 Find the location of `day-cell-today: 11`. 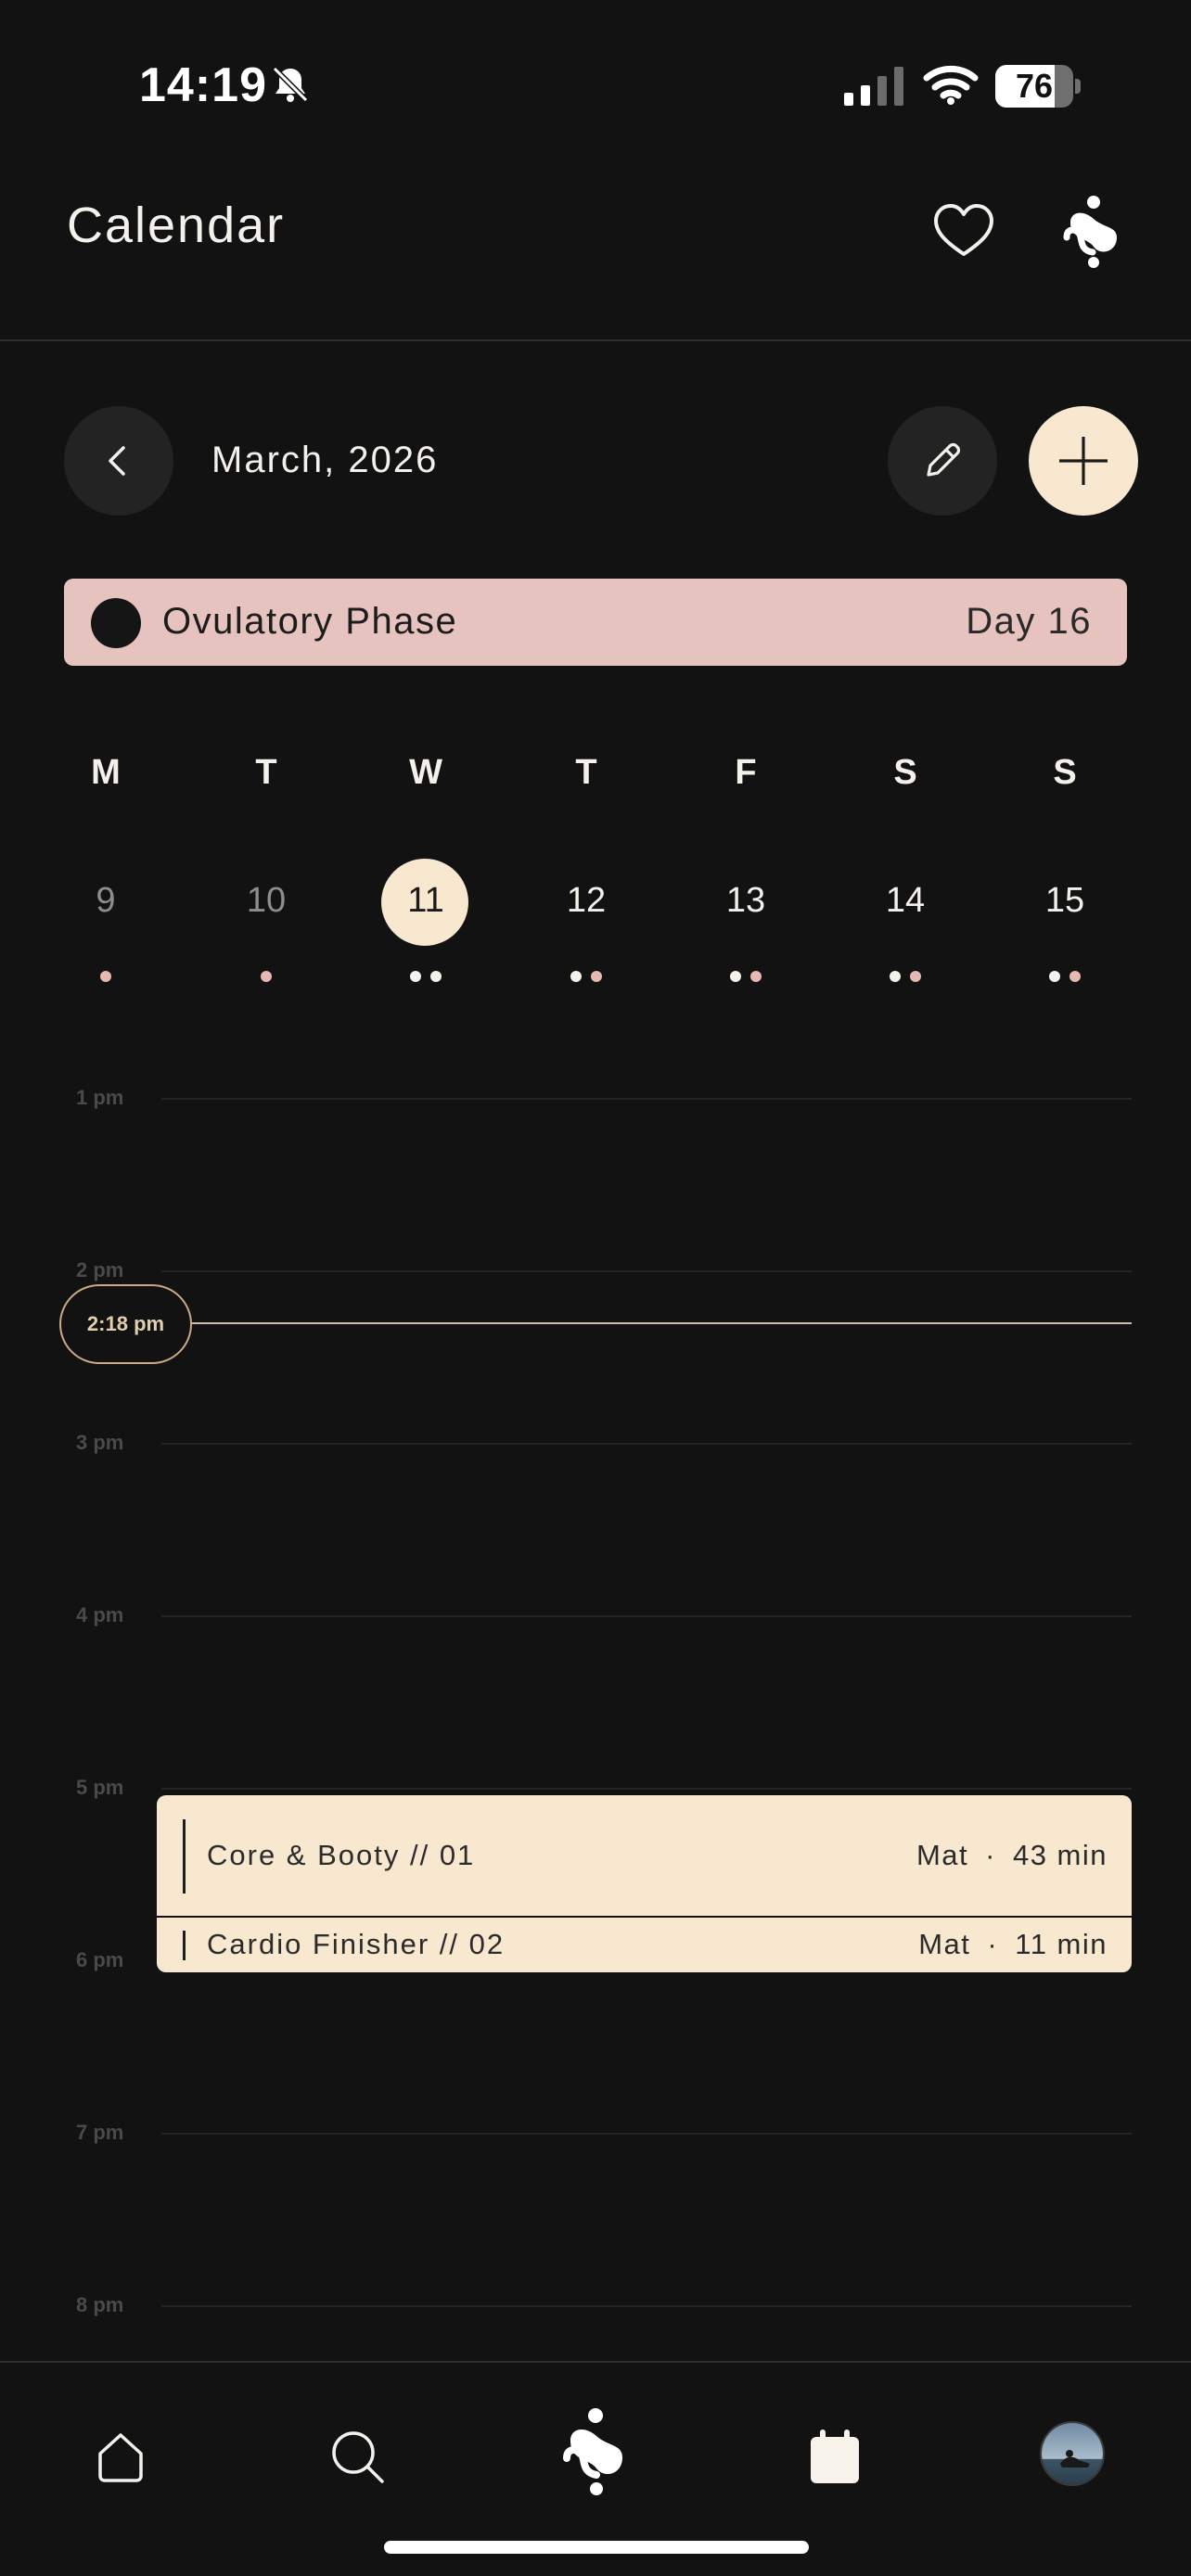

day-cell-today: 11 is located at coordinates (425, 903).